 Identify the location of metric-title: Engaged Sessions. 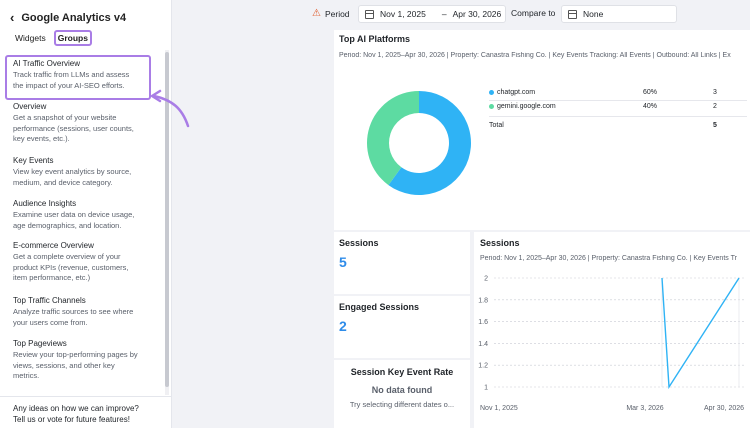
(379, 307).